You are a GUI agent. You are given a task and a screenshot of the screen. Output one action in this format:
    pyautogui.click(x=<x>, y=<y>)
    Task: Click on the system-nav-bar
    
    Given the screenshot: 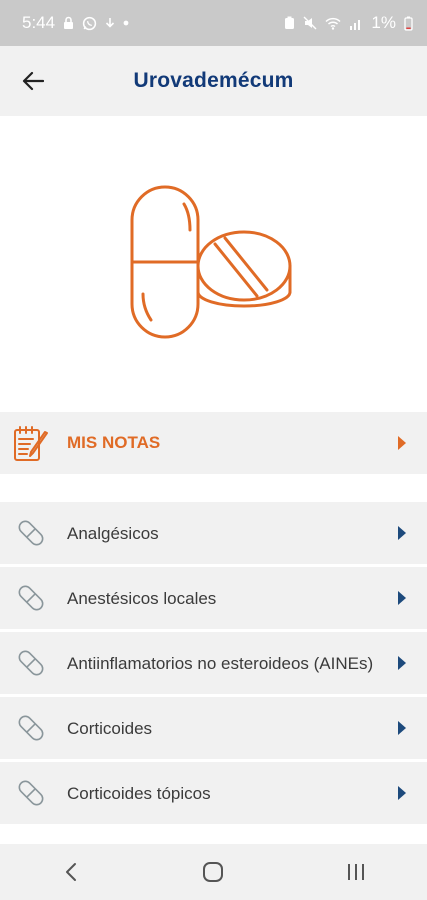 What is the action you would take?
    pyautogui.click(x=213, y=872)
    